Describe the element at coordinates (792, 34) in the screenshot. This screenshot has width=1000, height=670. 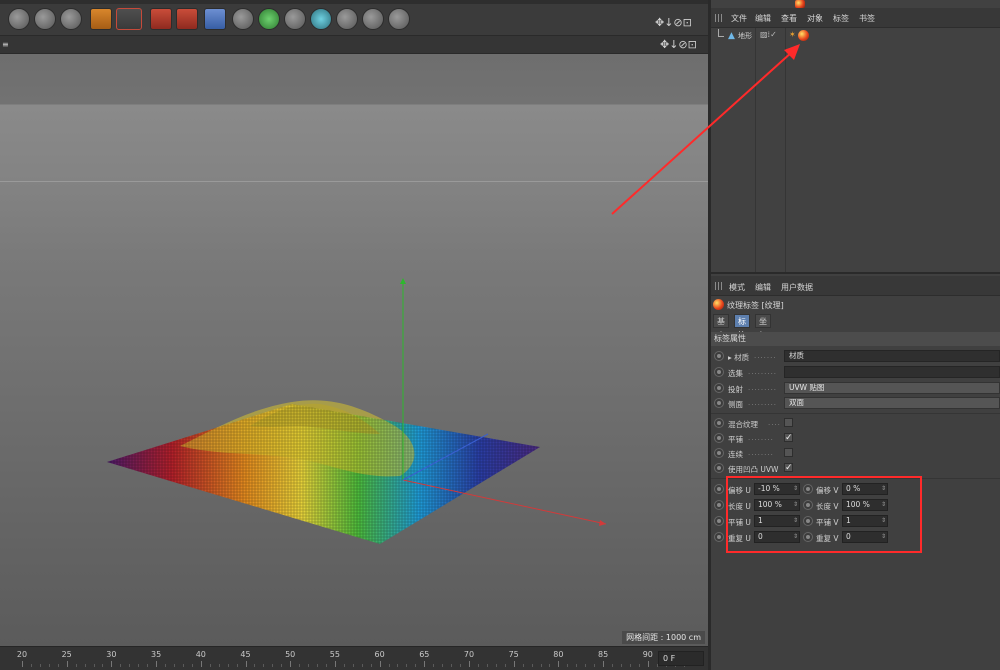
I see `phong-tag-icon: ✶` at that location.